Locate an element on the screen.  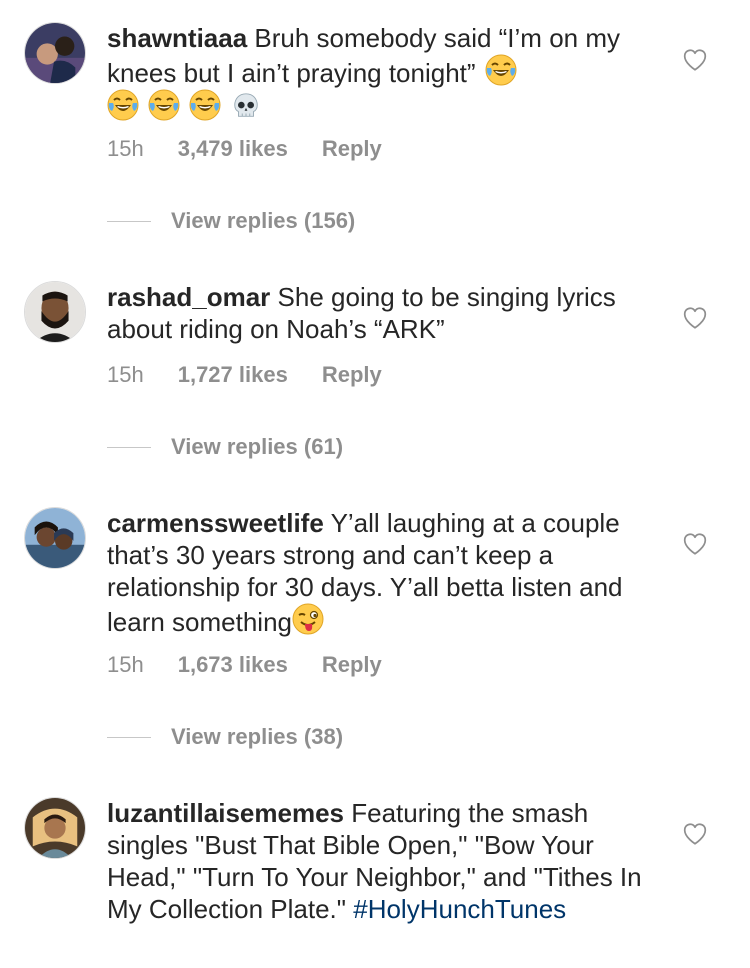
comment-likes-count: 1,727 likes is located at coordinates (233, 375).